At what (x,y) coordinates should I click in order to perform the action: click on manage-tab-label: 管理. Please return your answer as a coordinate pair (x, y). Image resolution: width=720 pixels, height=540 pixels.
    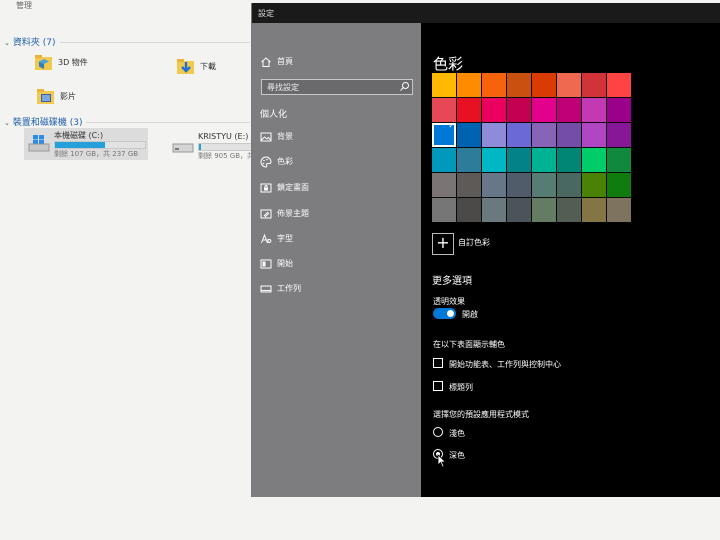
    Looking at the image, I should click on (24, 5).